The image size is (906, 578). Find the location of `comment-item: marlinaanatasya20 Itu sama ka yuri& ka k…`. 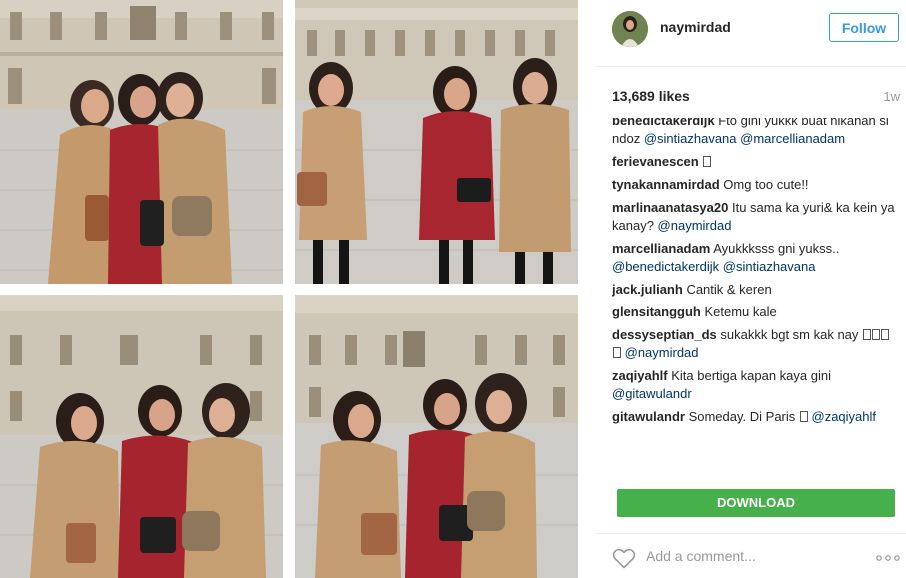

comment-item: marlinaanatasya20 Itu sama ka yuri& ka k… is located at coordinates (755, 217).